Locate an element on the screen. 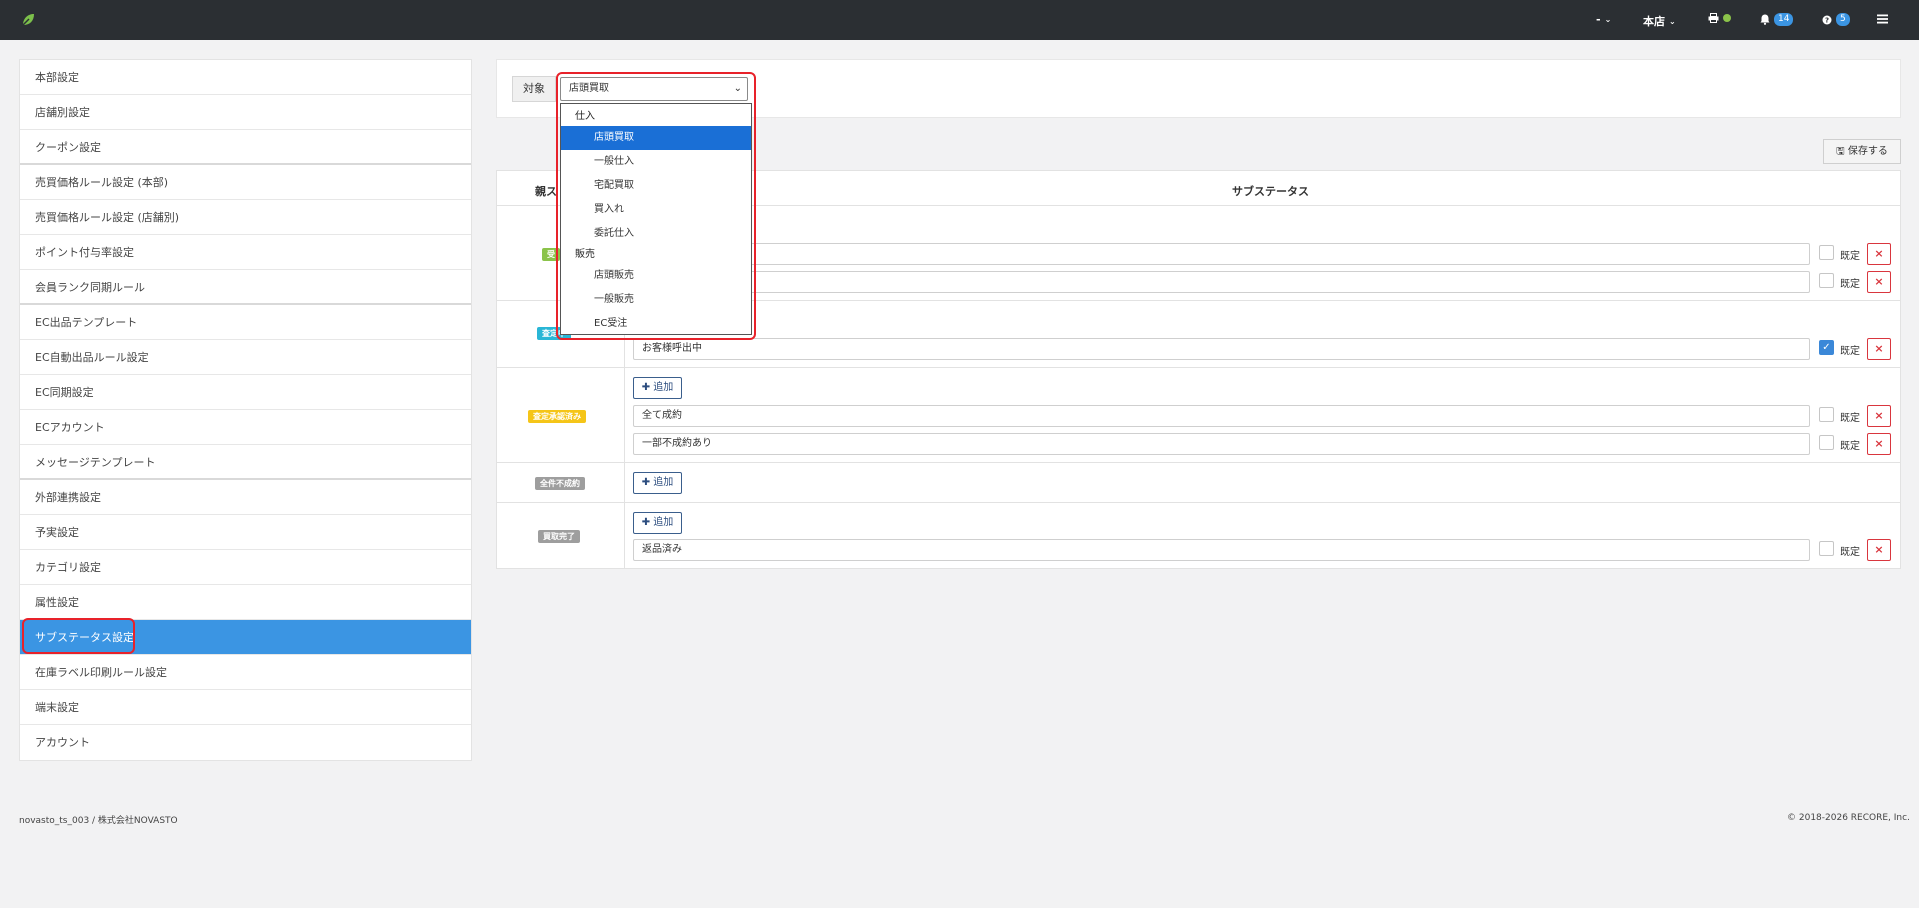 This screenshot has height=908, width=1919. printer-icon is located at coordinates (1713, 18).